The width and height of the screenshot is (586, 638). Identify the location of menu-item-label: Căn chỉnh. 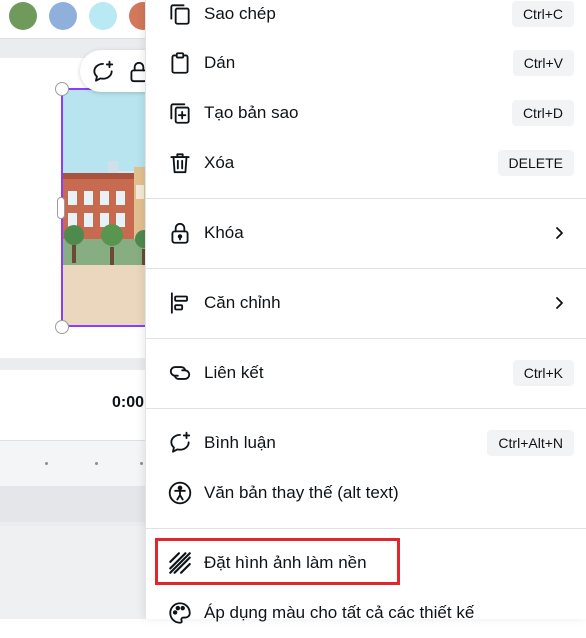
(242, 302).